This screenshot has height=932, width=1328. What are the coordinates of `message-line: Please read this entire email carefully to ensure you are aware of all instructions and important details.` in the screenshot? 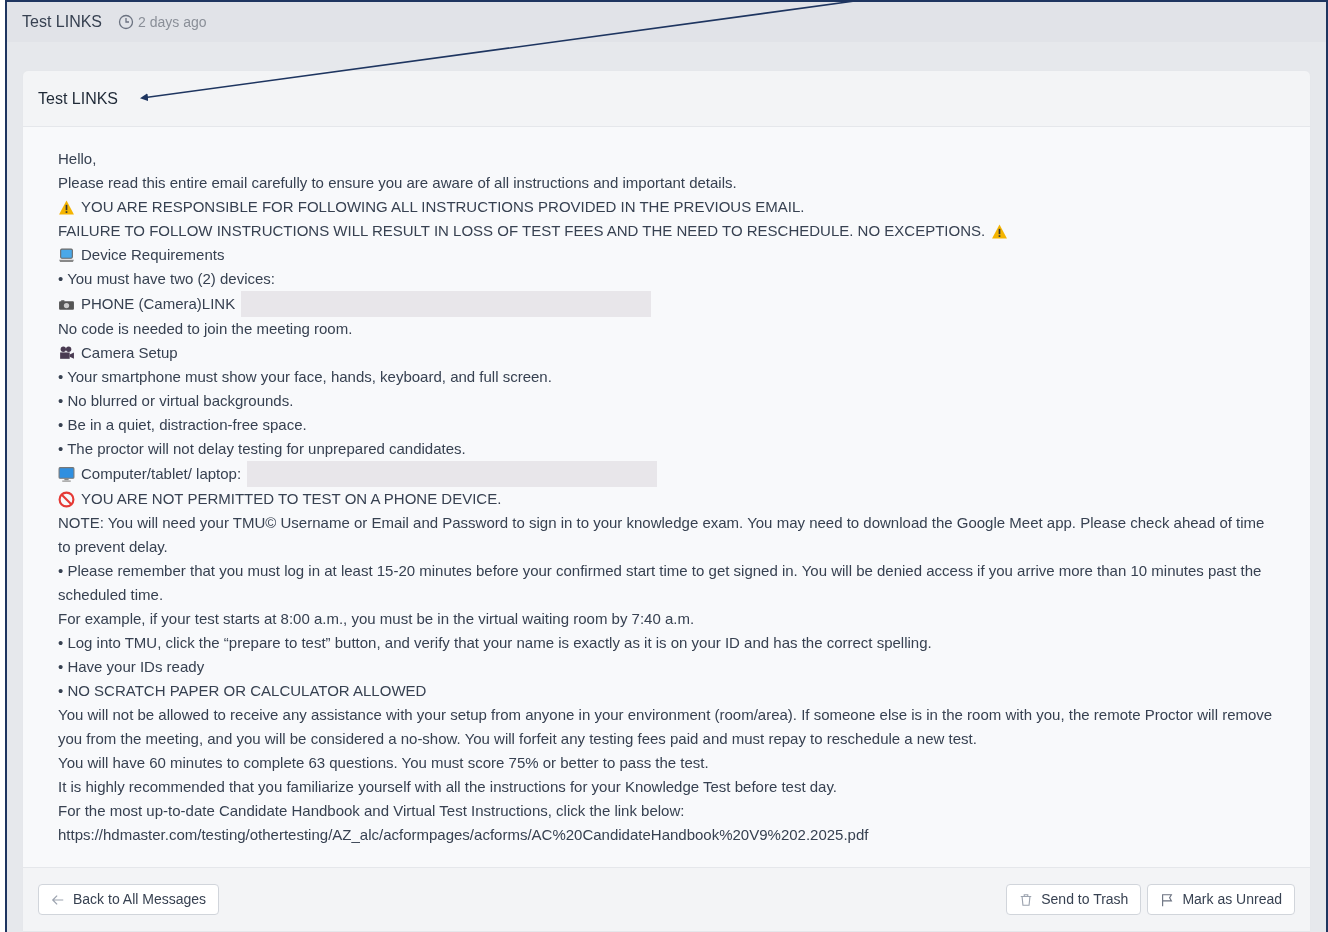 It's located at (397, 183).